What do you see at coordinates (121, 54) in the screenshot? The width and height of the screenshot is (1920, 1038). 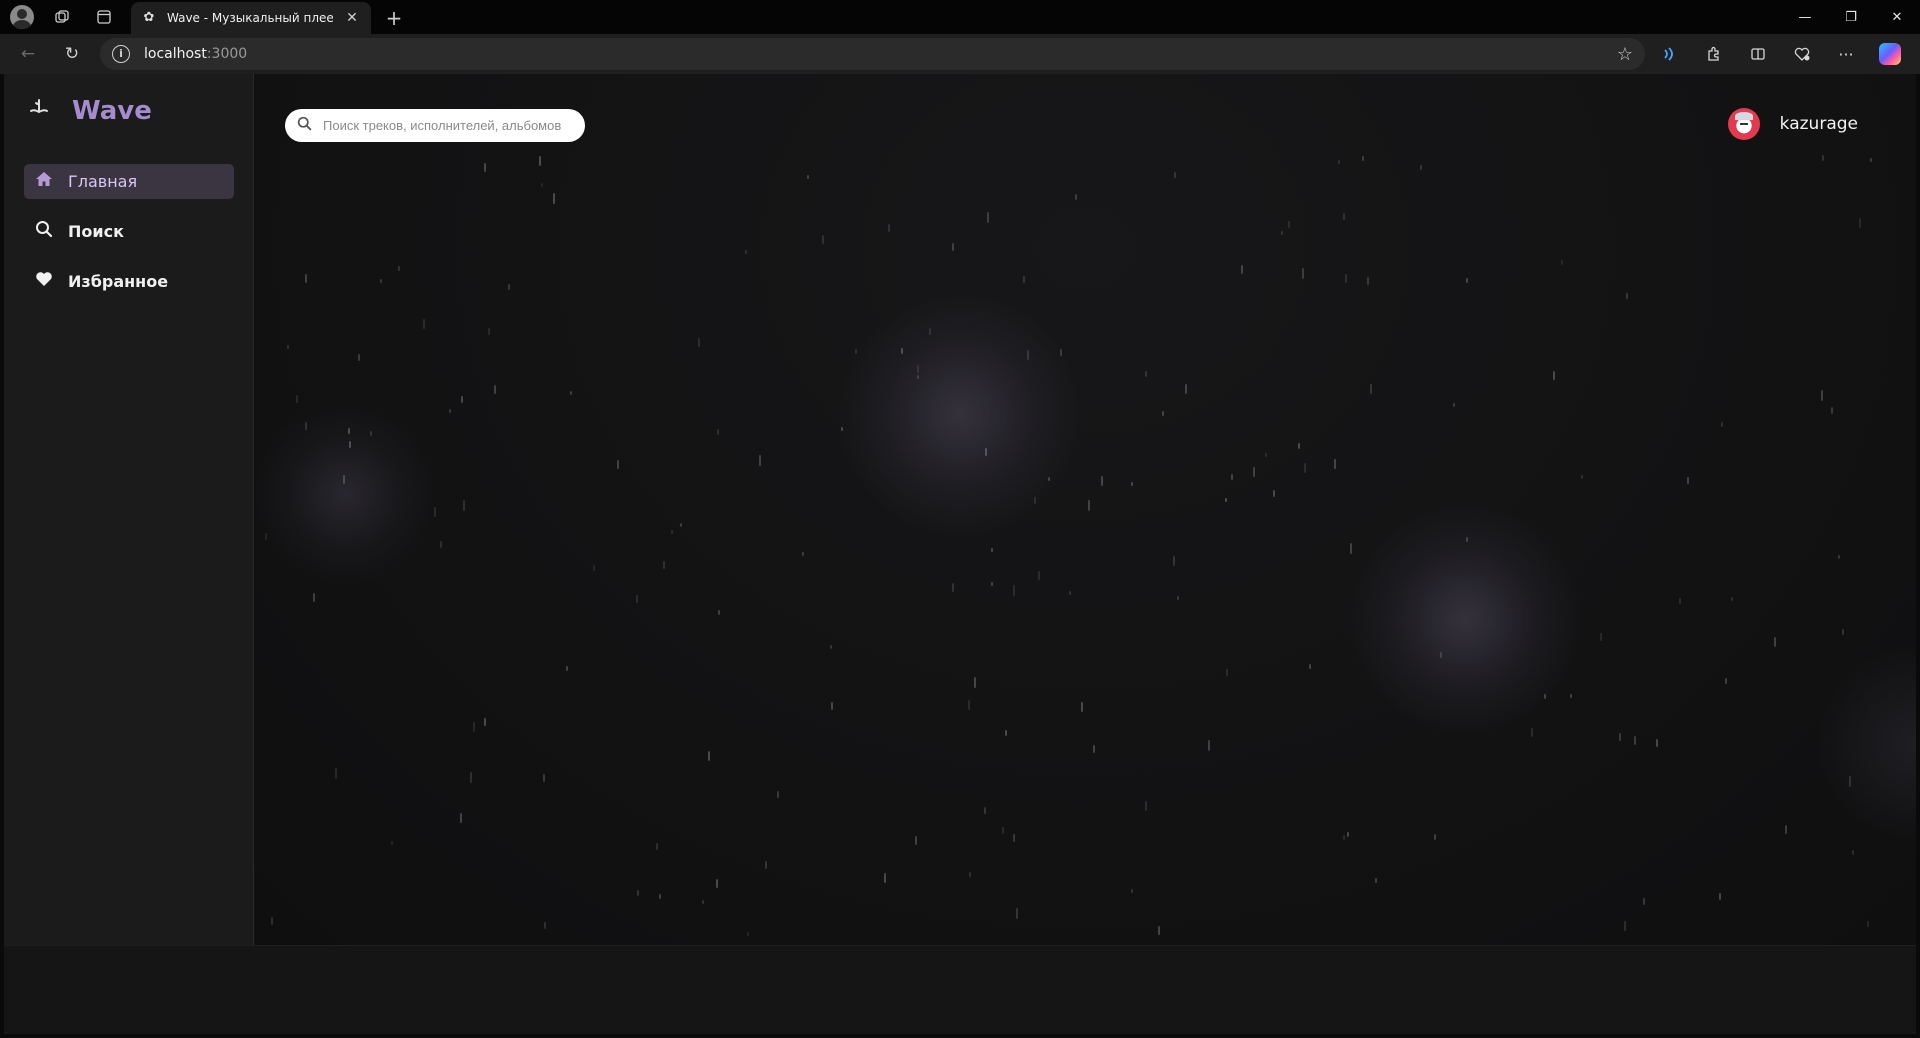 I see `site-info-icon: i` at bounding box center [121, 54].